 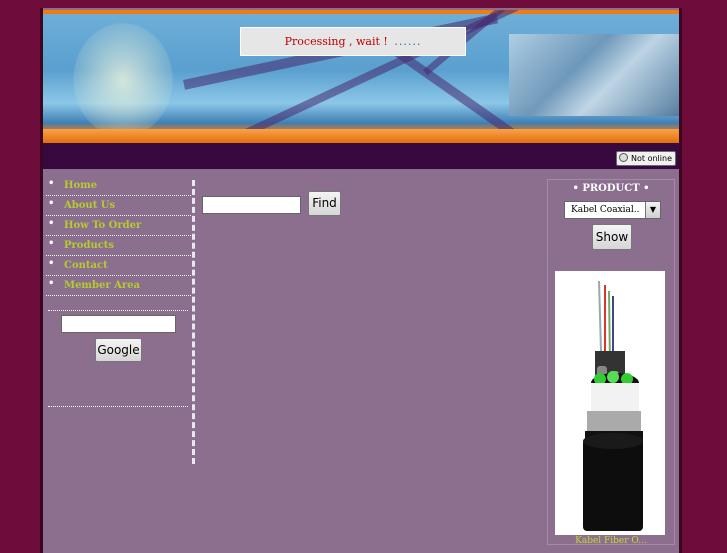 I want to click on nav-item-label: Products, so click(x=89, y=245).